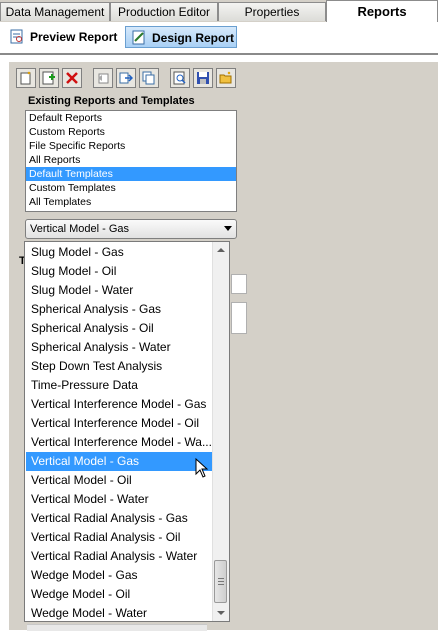 The height and width of the screenshot is (631, 438). I want to click on list-item: Custom Templates, so click(131, 188).